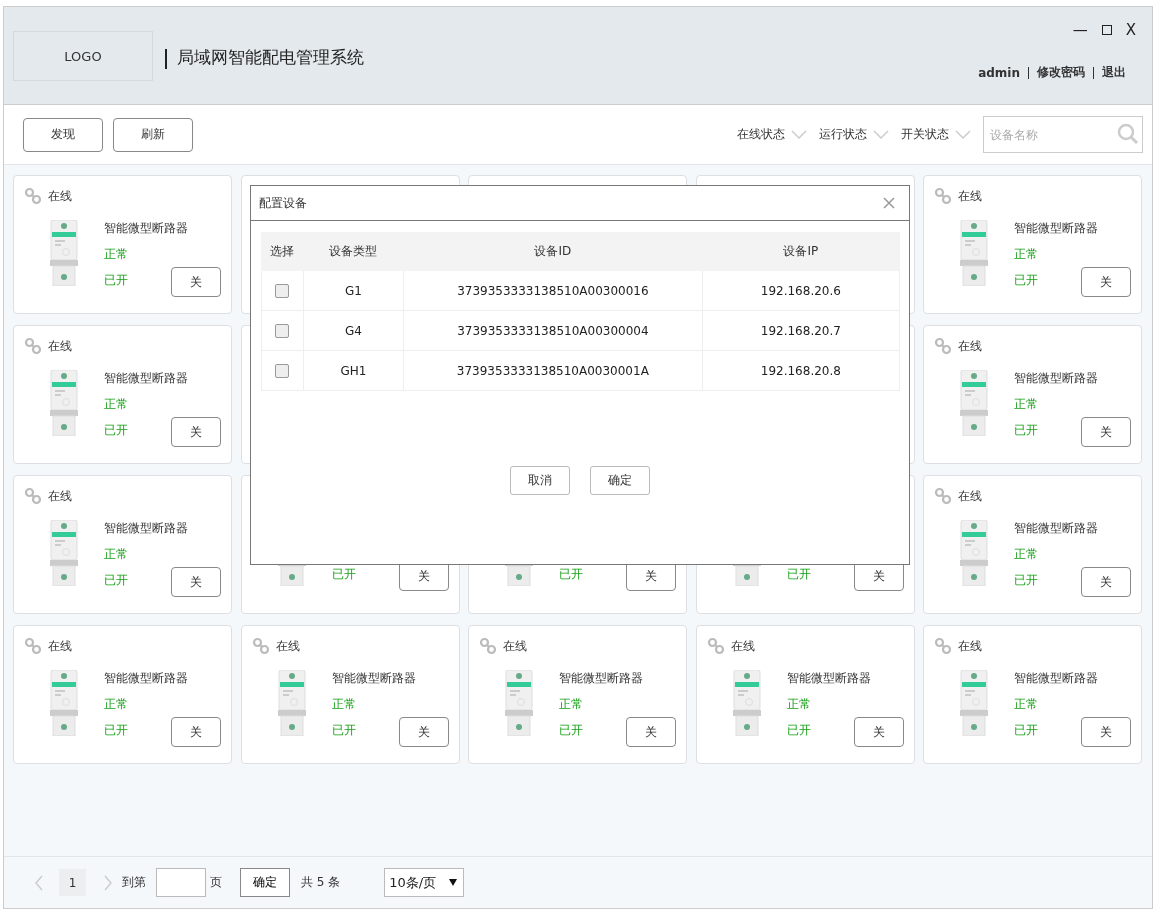 The height and width of the screenshot is (911, 1157). I want to click on close-icon, so click(889, 203).